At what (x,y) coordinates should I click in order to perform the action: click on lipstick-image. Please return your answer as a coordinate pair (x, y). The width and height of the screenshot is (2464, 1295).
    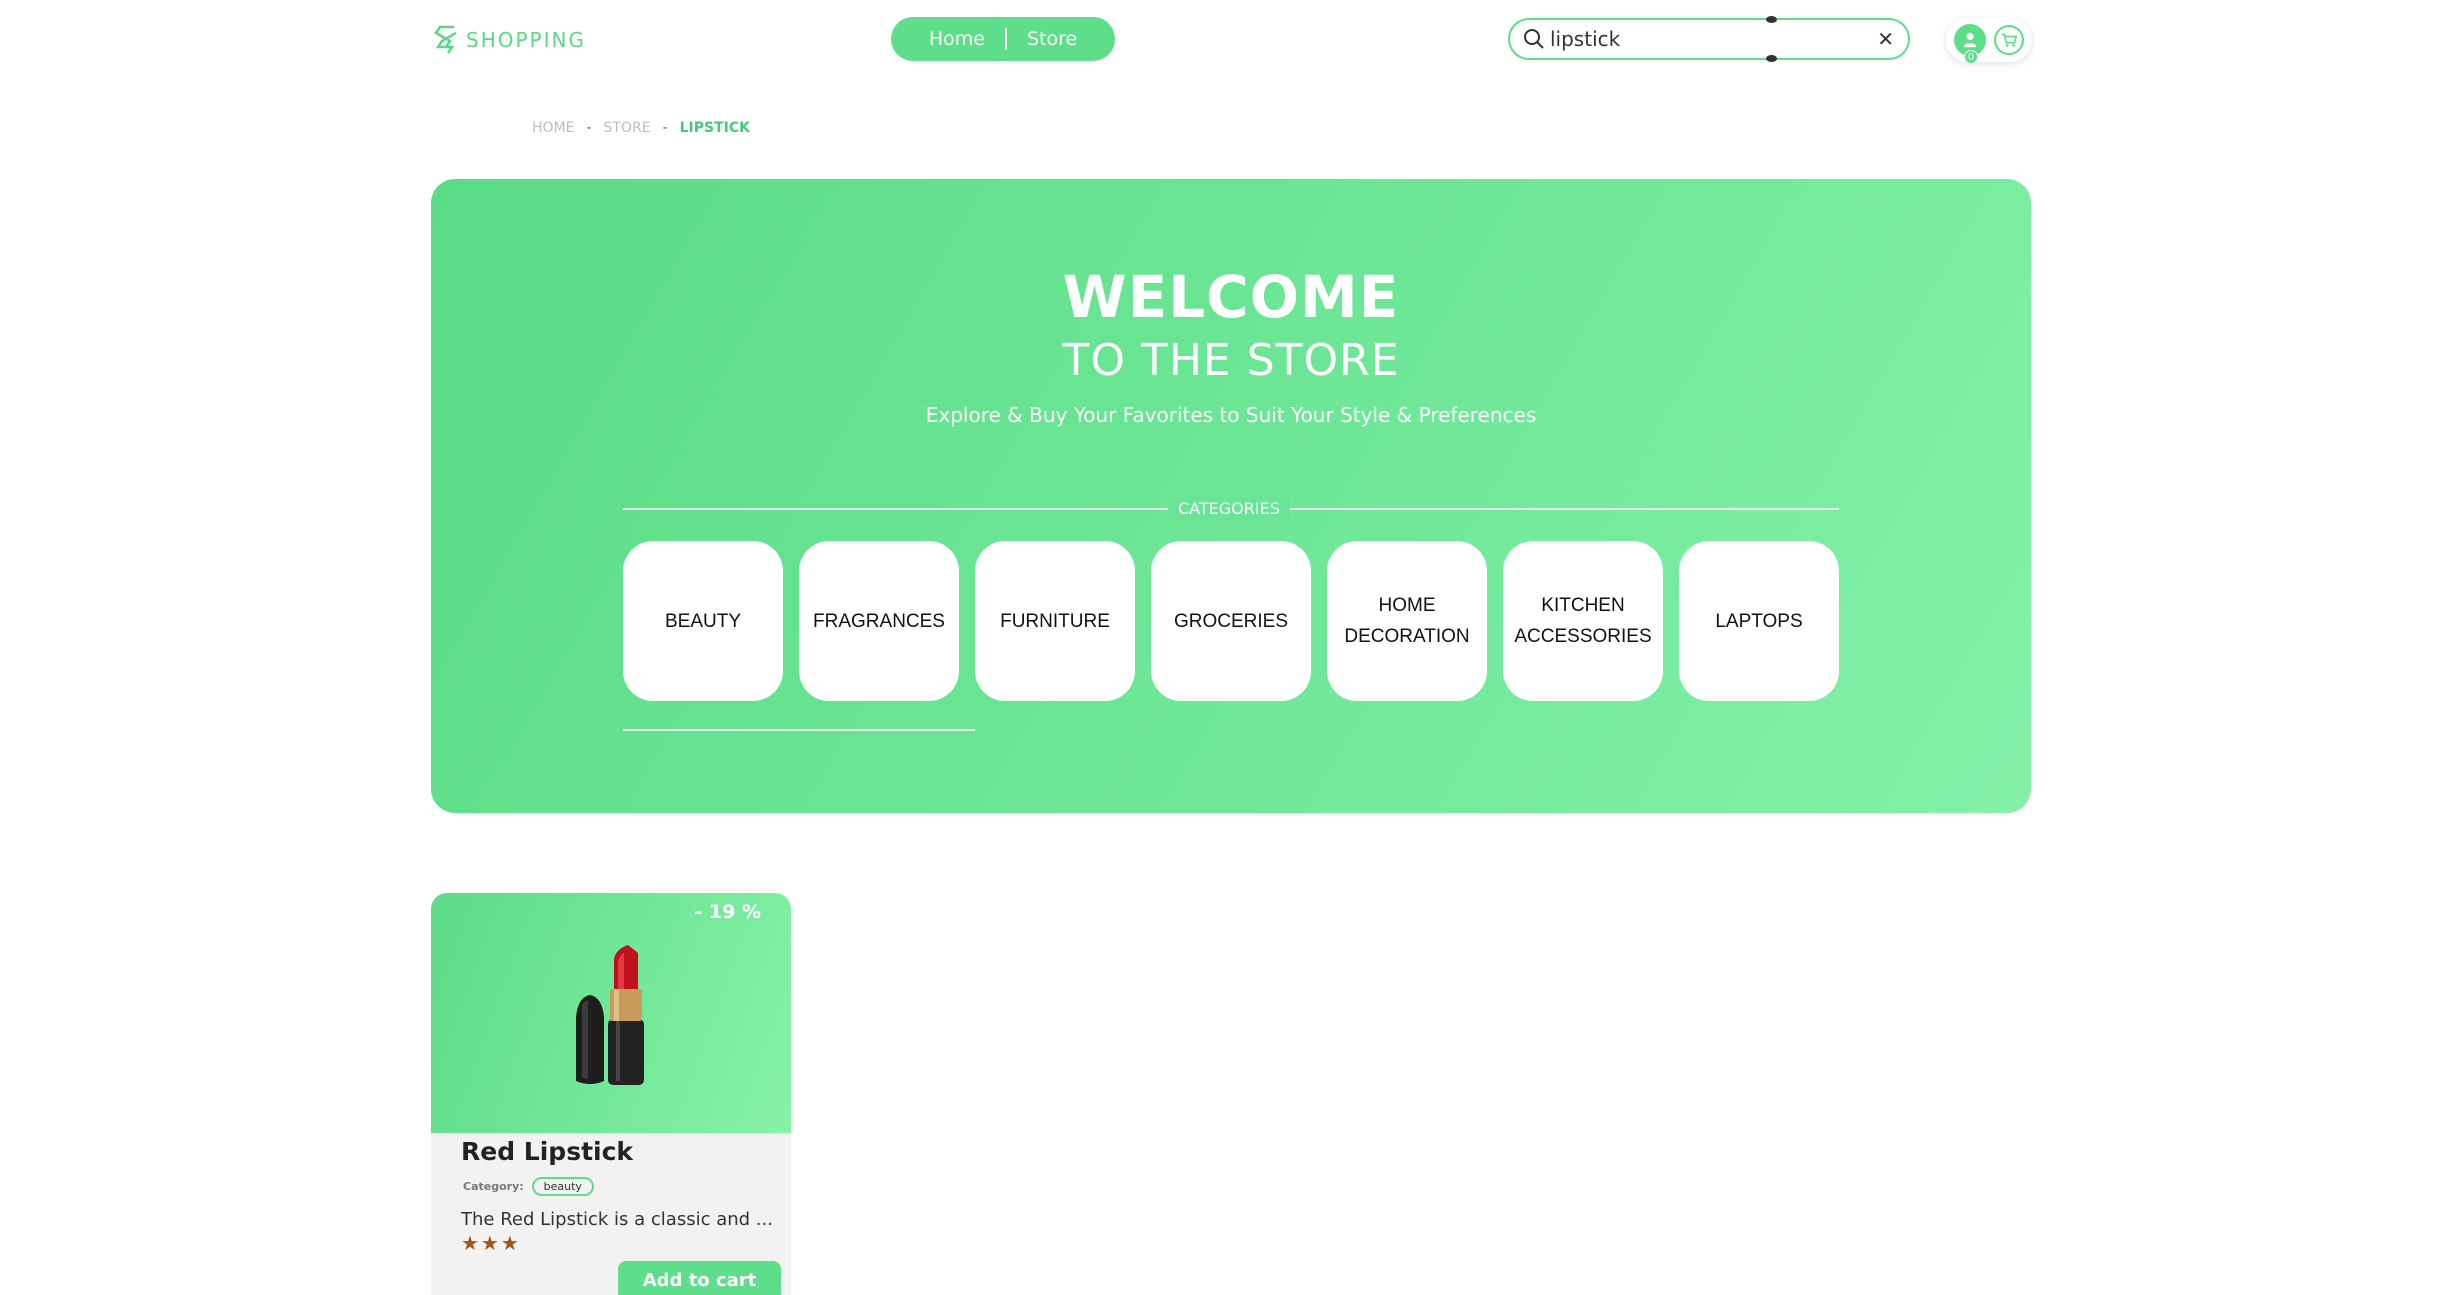
    Looking at the image, I should click on (610, 1015).